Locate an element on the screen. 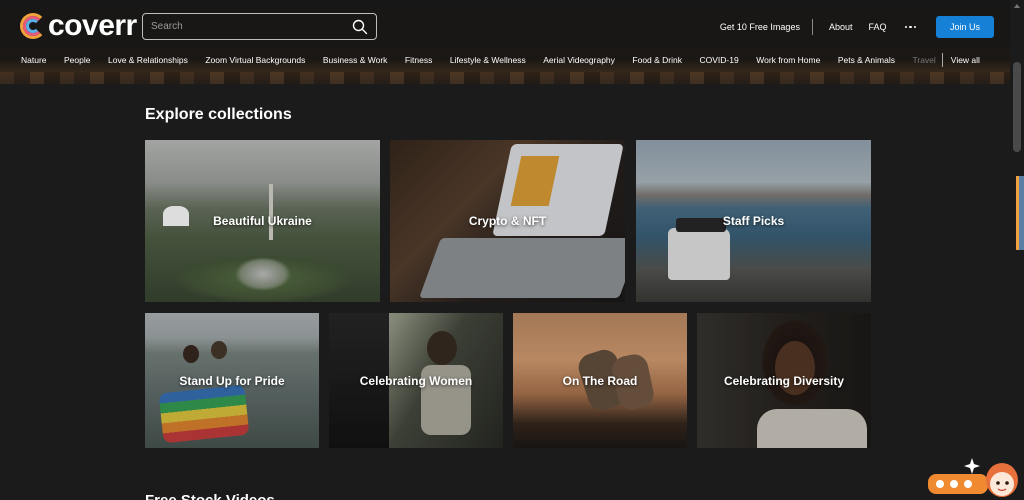 Image resolution: width=1024 pixels, height=500 pixels. collection-label: Celebrating Diversity is located at coordinates (784, 380).